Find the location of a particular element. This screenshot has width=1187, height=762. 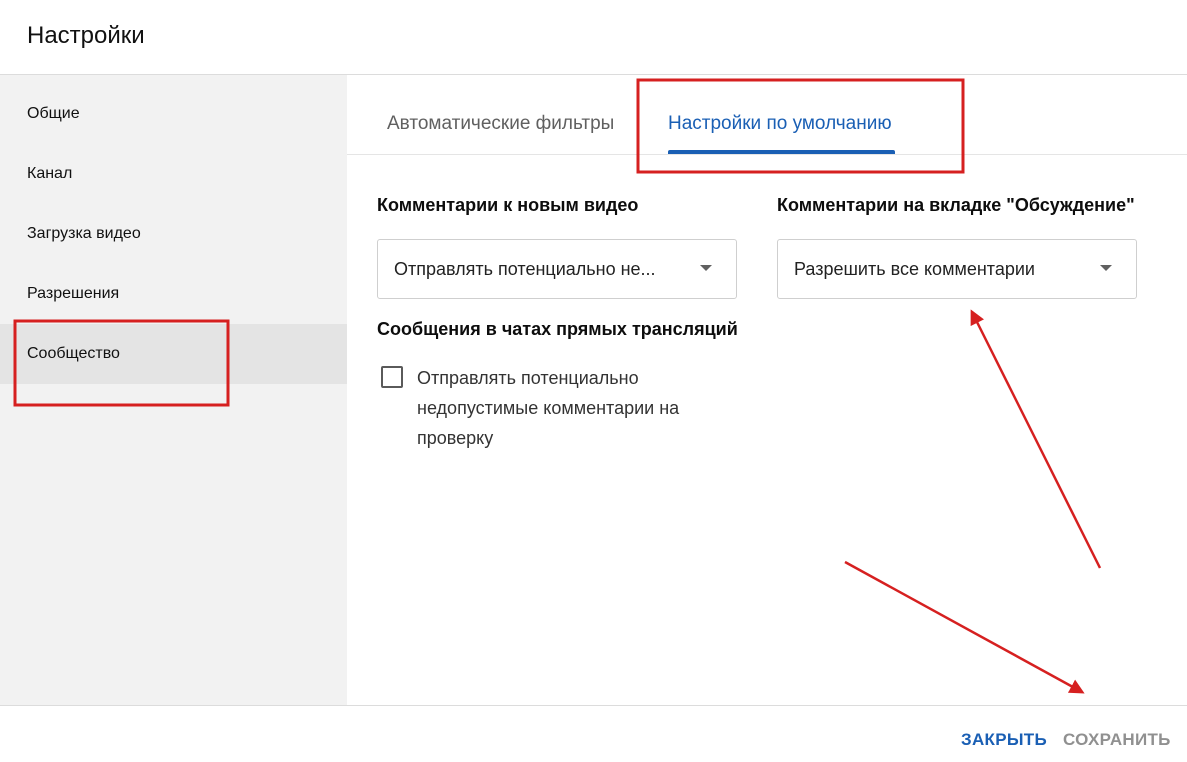

new-video-comments-label: Комментарии к новым видео is located at coordinates (508, 205).